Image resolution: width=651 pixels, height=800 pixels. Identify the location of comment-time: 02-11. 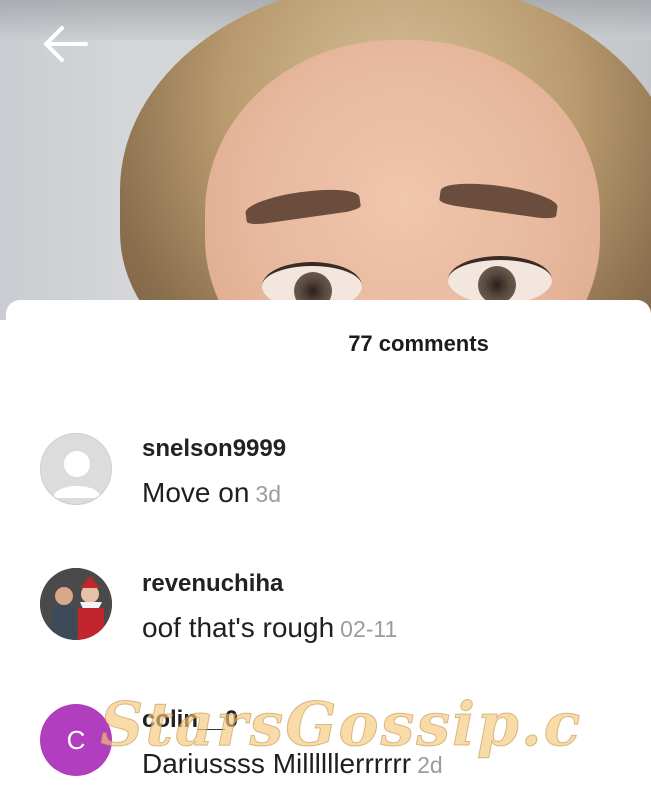
(369, 629).